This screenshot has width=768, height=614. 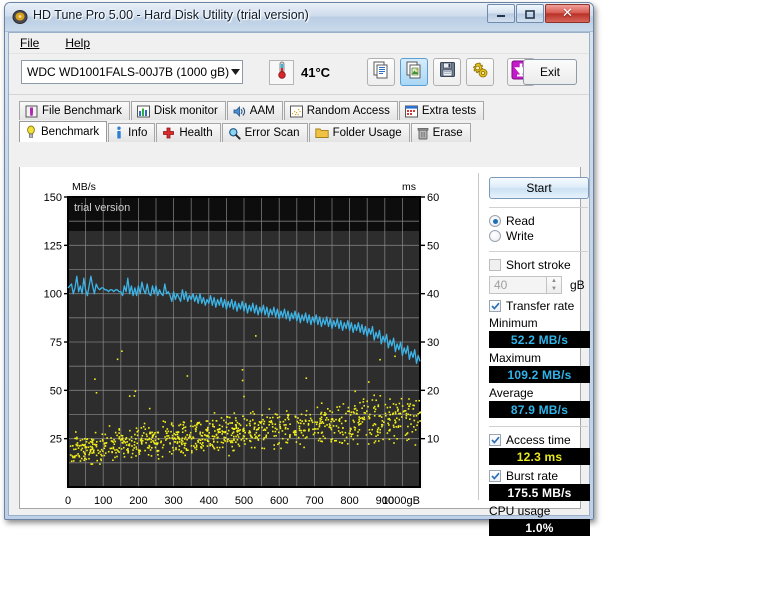 What do you see at coordinates (433, 391) in the screenshot?
I see `svg-text: 20` at bounding box center [433, 391].